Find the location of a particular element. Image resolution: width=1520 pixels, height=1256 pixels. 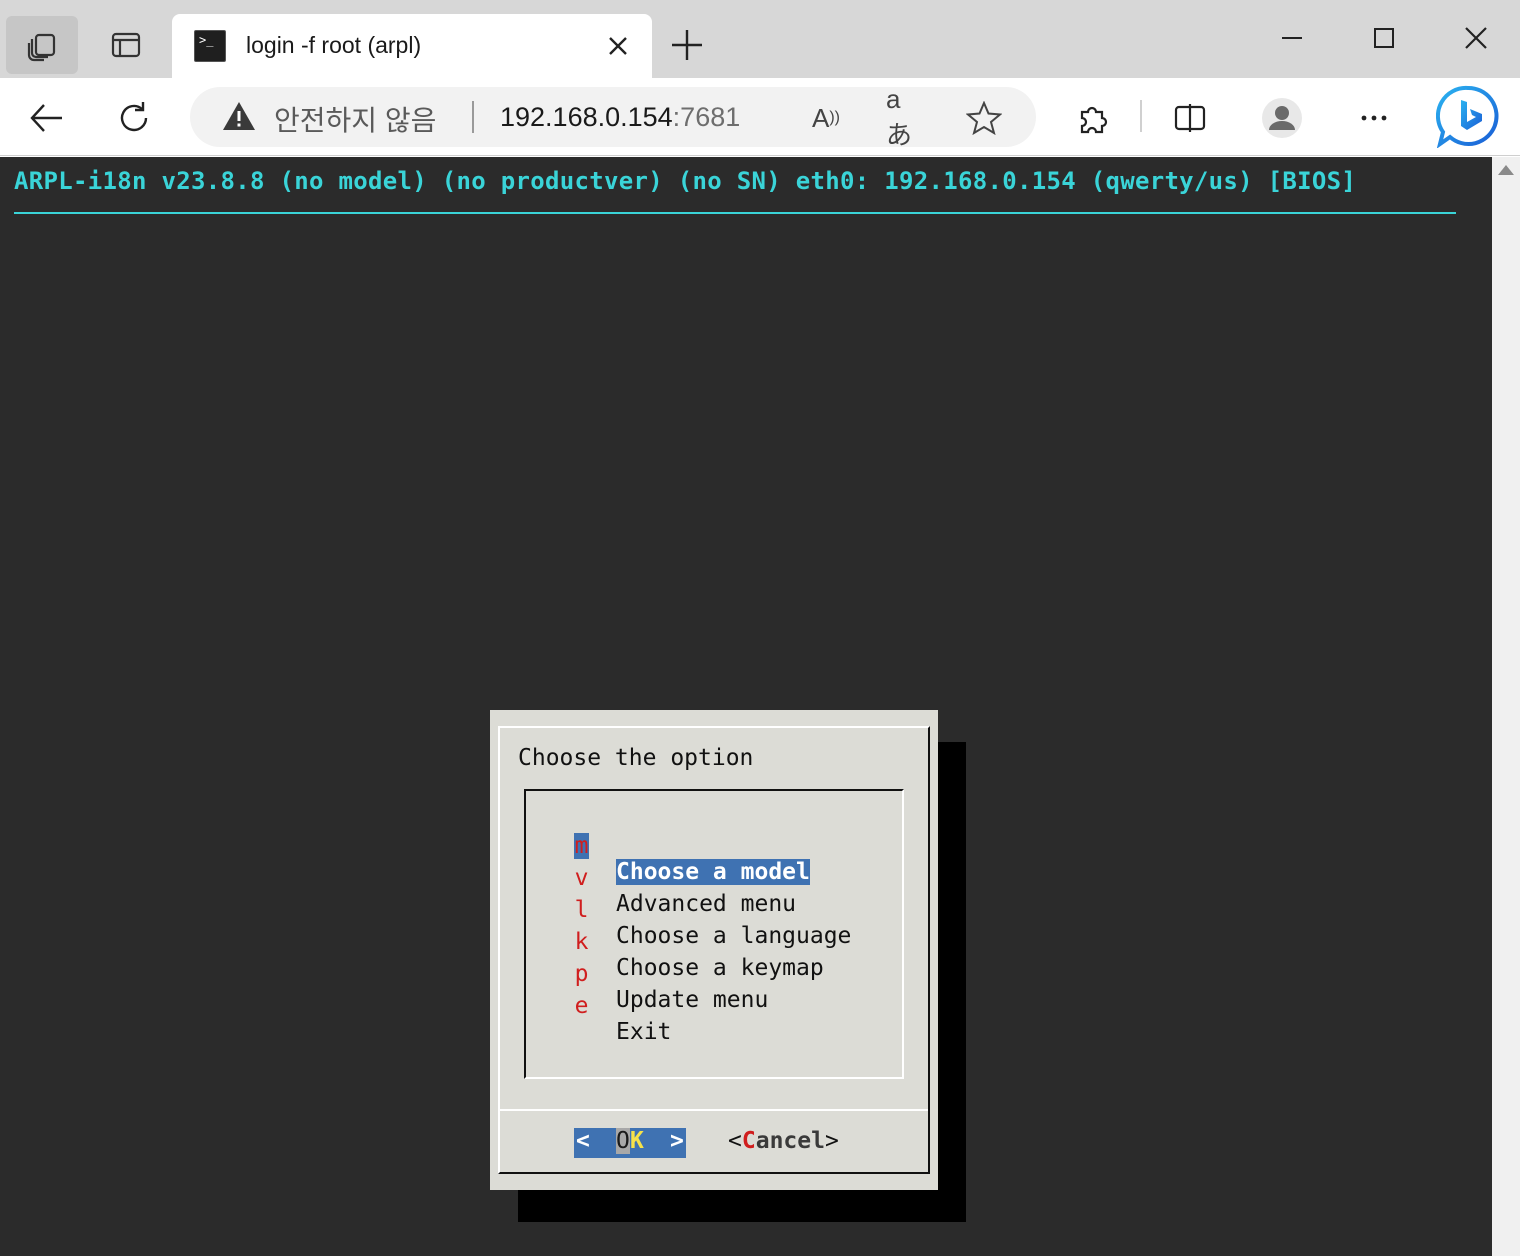

profile-icon is located at coordinates (1282, 118).